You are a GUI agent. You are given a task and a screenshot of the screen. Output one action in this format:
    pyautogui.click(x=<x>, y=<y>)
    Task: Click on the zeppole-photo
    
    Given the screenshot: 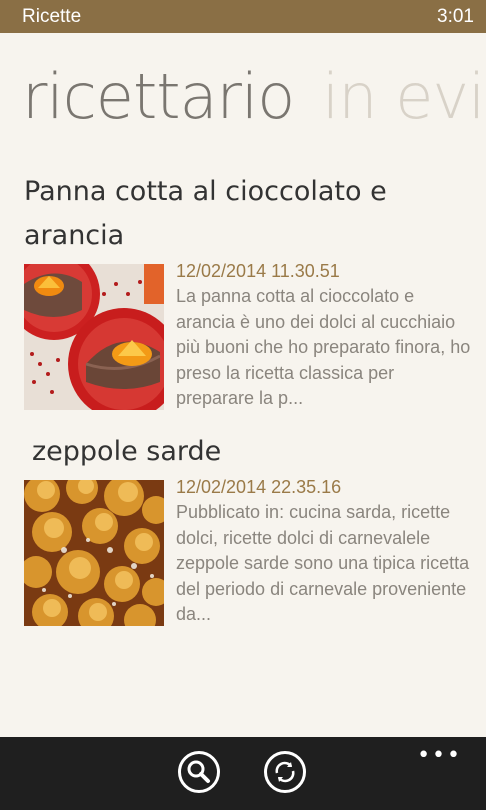 What is the action you would take?
    pyautogui.click(x=94, y=553)
    